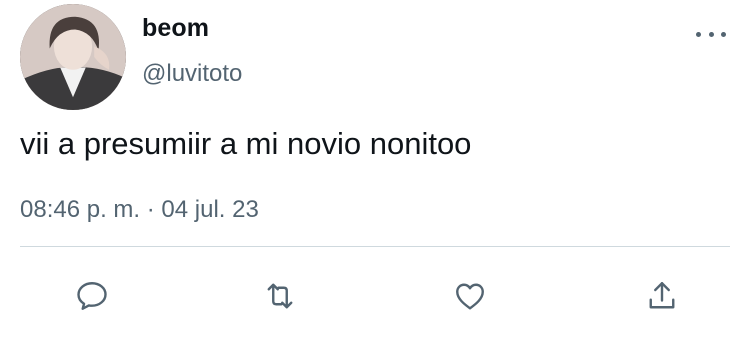 The height and width of the screenshot is (337, 750). What do you see at coordinates (246, 143) in the screenshot?
I see `tweet-text: vii a presumiir a mi novio nonitoo` at bounding box center [246, 143].